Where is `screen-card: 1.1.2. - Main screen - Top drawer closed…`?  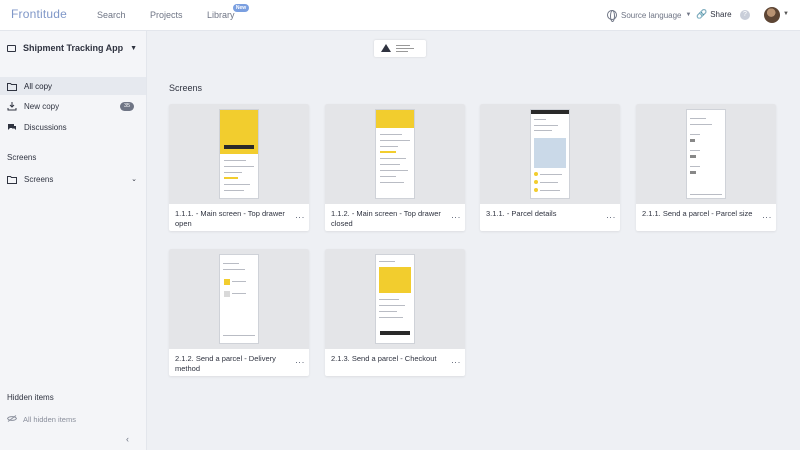 screen-card: 1.1.2. - Main screen - Top drawer closed… is located at coordinates (395, 167).